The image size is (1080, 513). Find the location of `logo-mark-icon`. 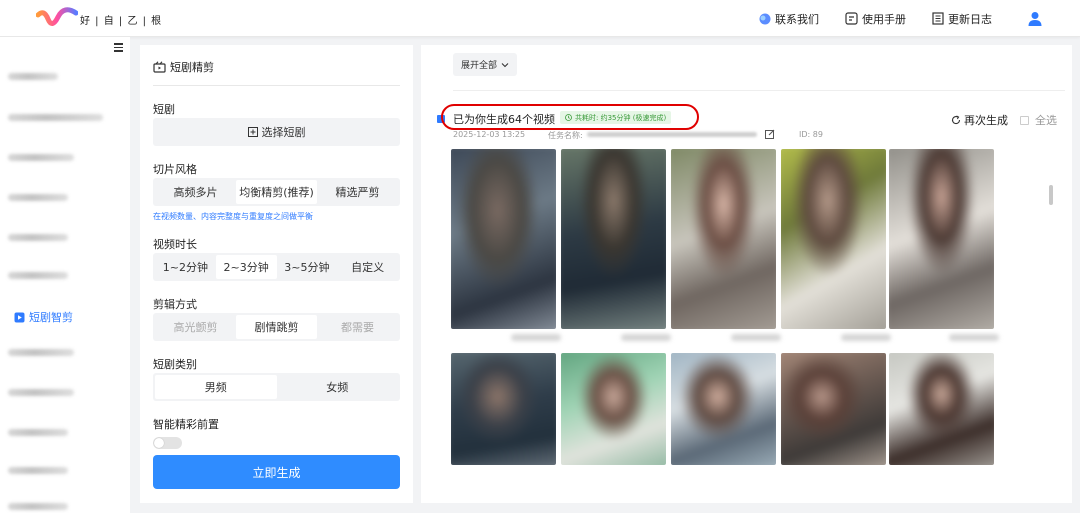

logo-mark-icon is located at coordinates (57, 16).